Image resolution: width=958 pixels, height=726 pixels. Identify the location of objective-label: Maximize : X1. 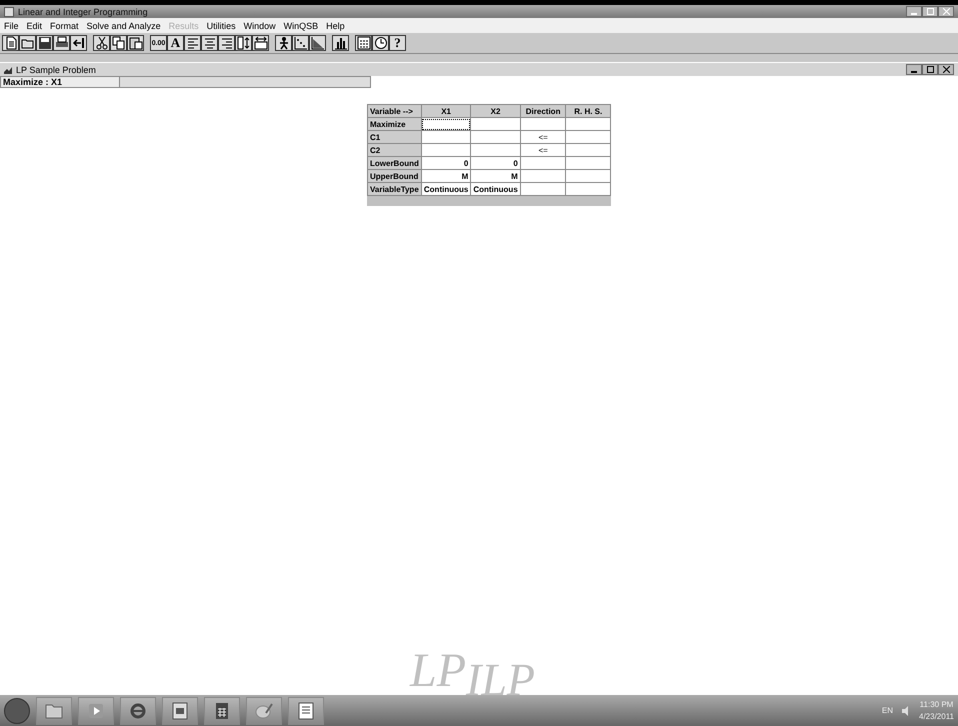
(60, 82).